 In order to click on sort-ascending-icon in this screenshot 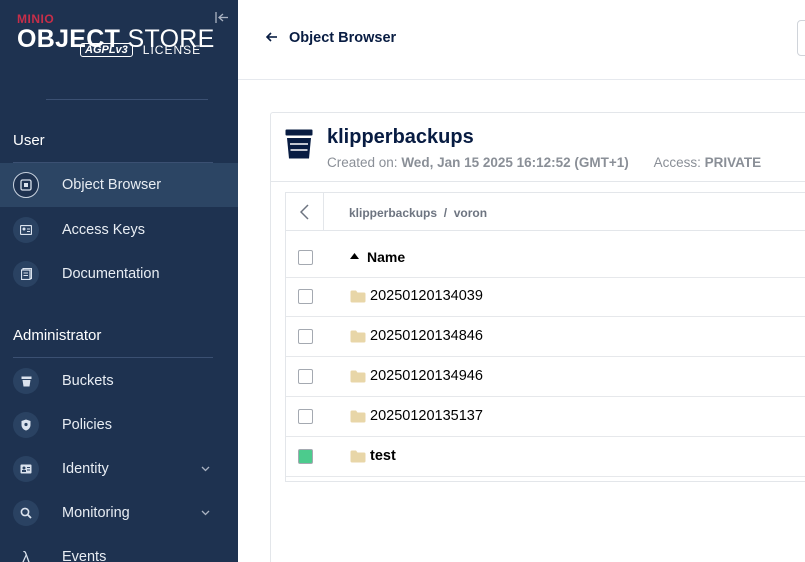, I will do `click(354, 256)`.